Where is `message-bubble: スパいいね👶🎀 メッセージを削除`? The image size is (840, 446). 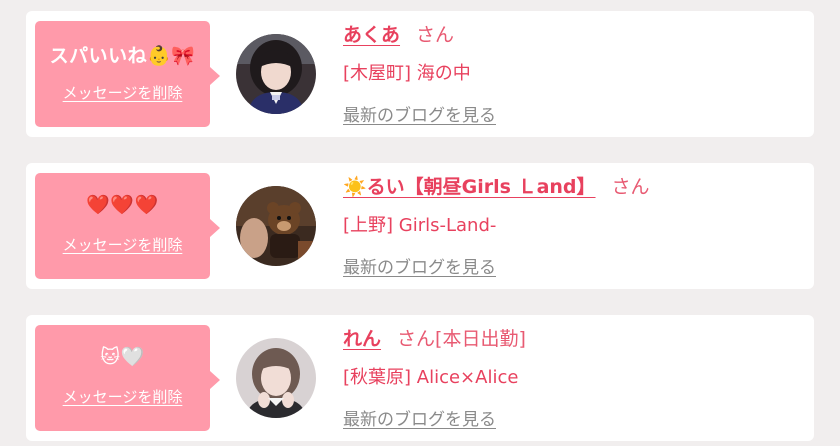
message-bubble: スパいいね👶🎀 メッセージを削除 is located at coordinates (127, 74).